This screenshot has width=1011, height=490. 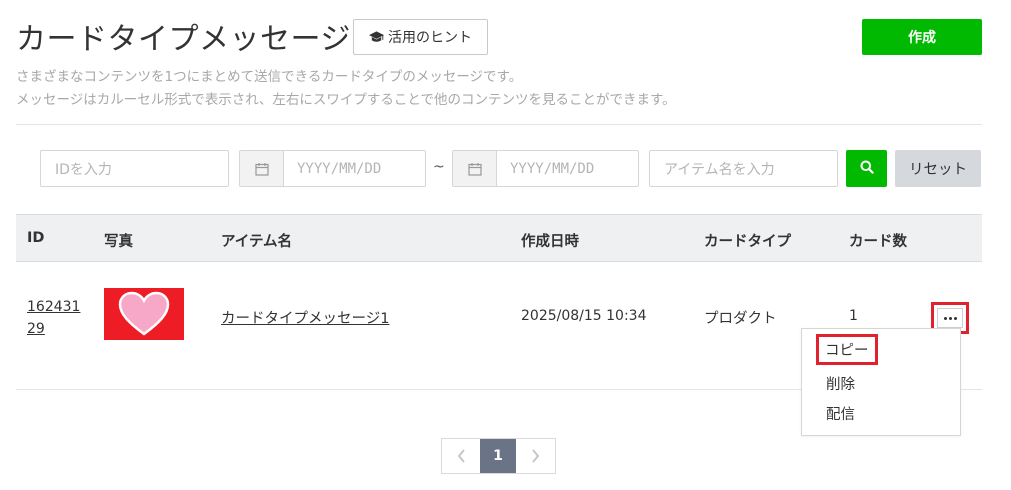 I want to click on chevron-left-icon, so click(x=461, y=456).